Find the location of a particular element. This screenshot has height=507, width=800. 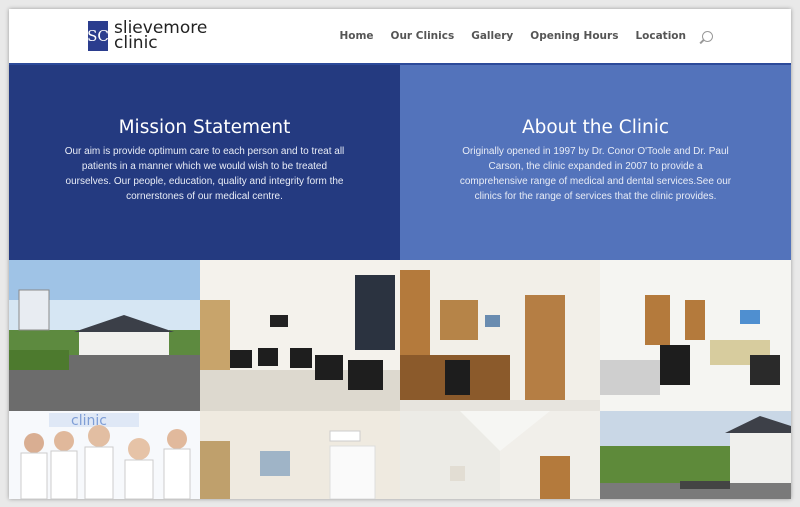

logo-text: slievemore clinic is located at coordinates (160, 36).